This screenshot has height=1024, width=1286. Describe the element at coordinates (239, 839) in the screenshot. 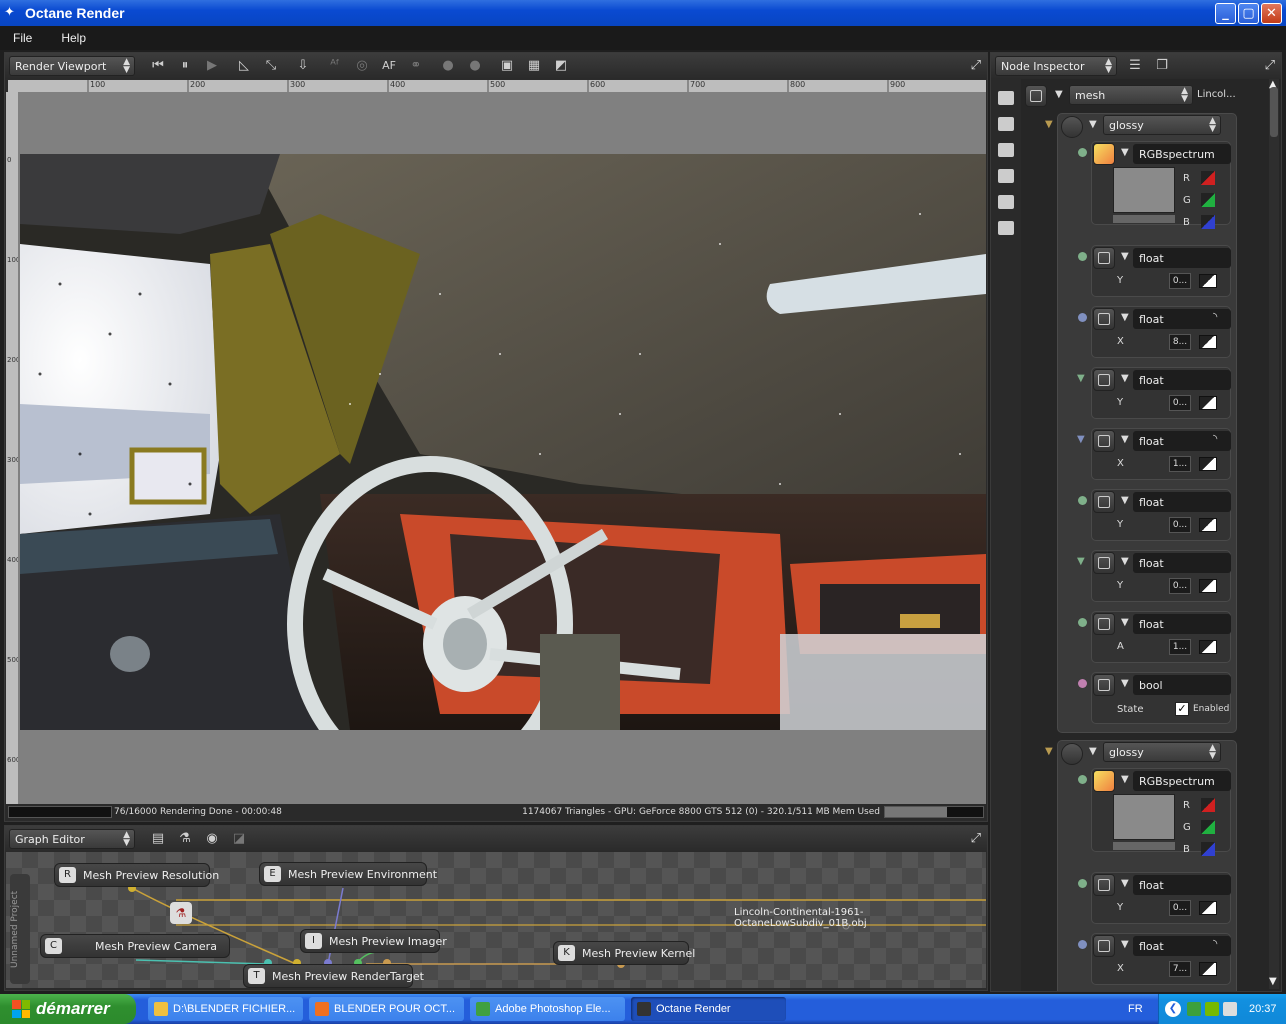

I see `texture-icon: ◪` at that location.